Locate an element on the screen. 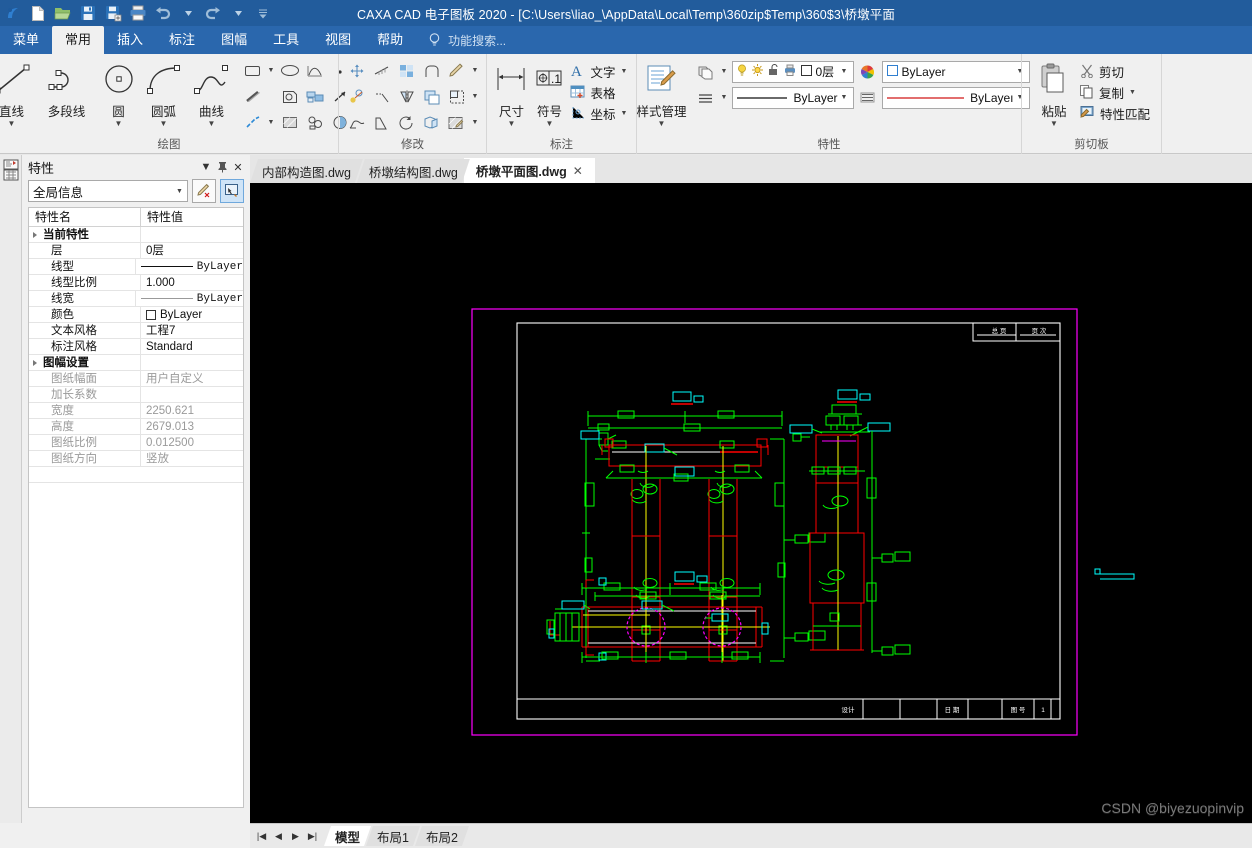 The height and width of the screenshot is (848, 1252). block-icon is located at coordinates (315, 122).